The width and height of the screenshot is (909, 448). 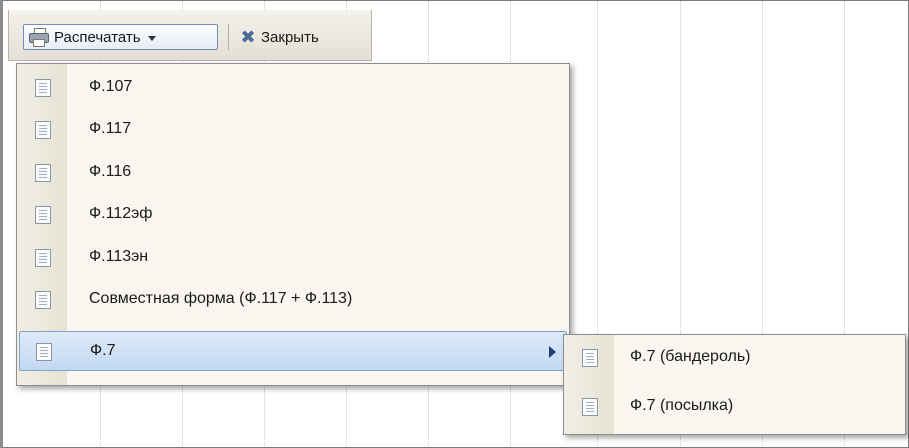 I want to click on menu-item-label: Ф.113эн, so click(x=119, y=256).